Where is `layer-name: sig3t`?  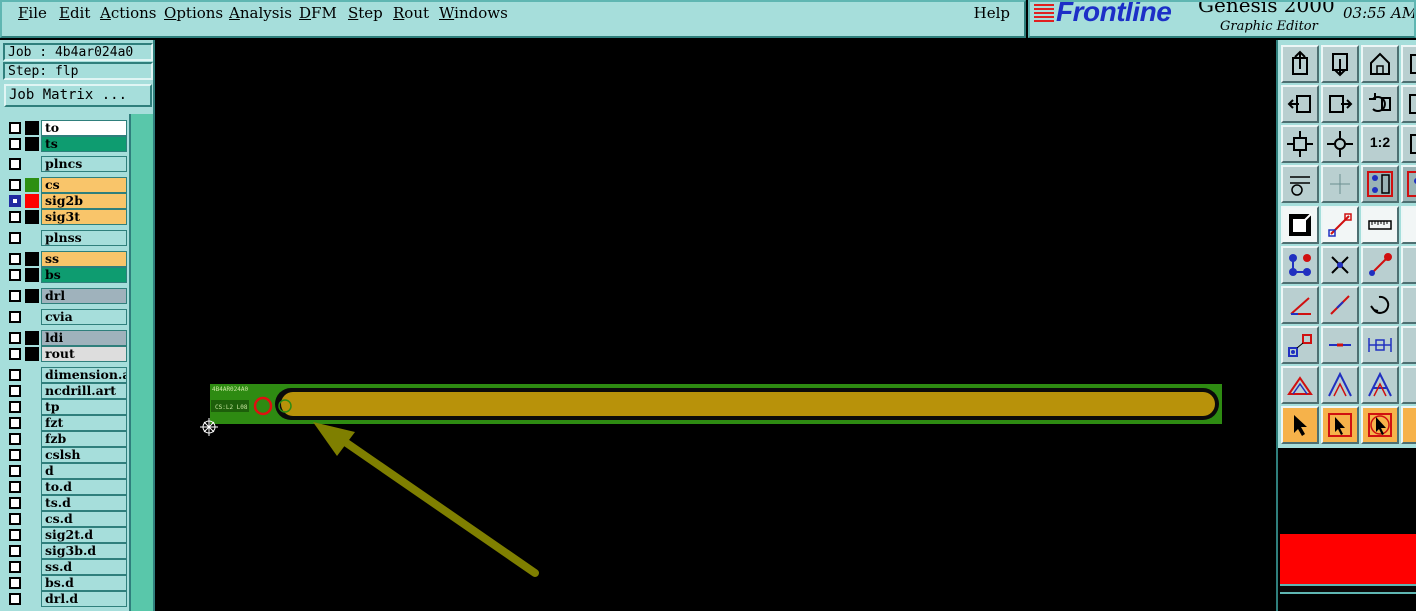 layer-name: sig3t is located at coordinates (84, 217).